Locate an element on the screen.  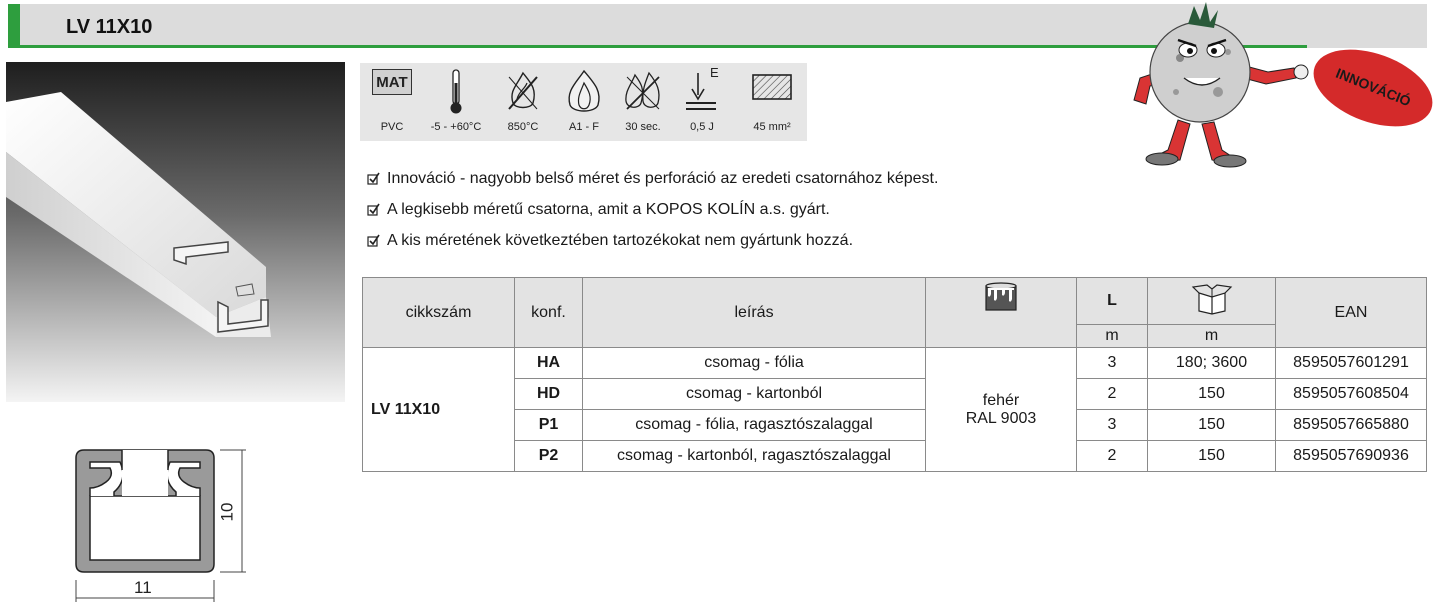
color-name: fehér is located at coordinates (1001, 400).